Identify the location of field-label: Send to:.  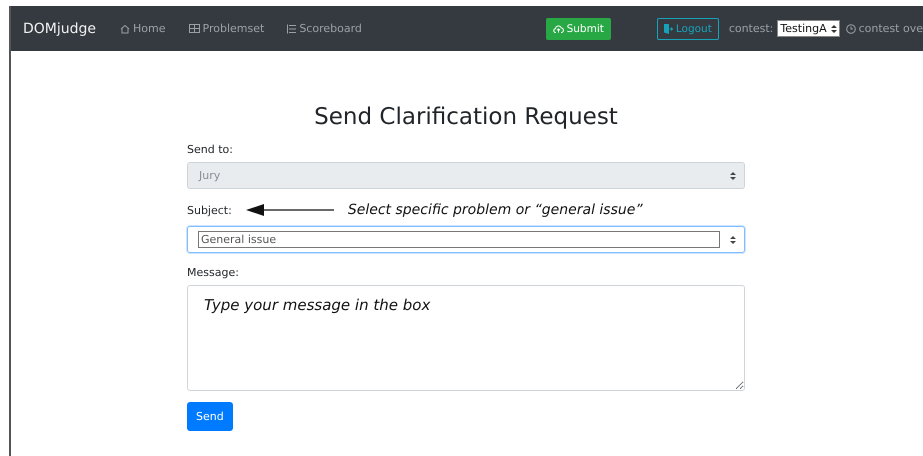
(210, 149).